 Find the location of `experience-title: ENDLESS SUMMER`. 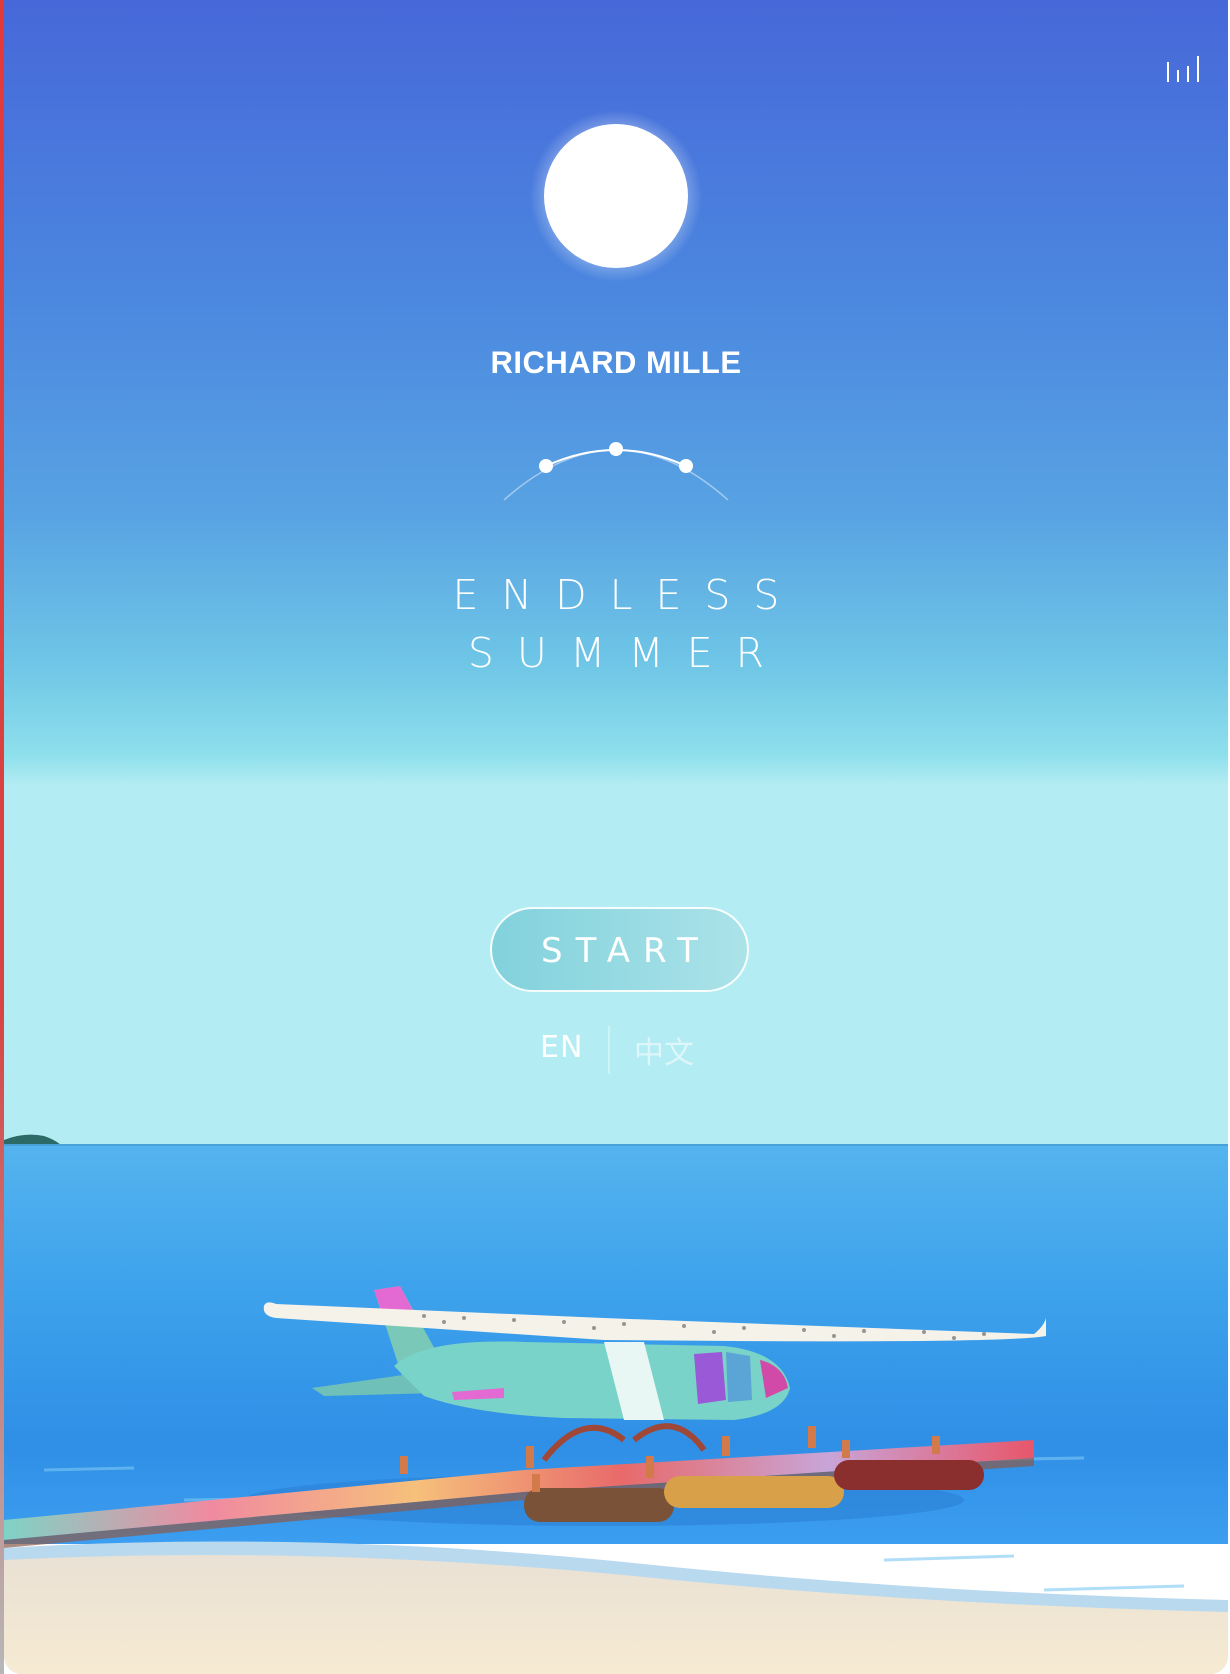

experience-title: ENDLESS SUMMER is located at coordinates (616, 624).